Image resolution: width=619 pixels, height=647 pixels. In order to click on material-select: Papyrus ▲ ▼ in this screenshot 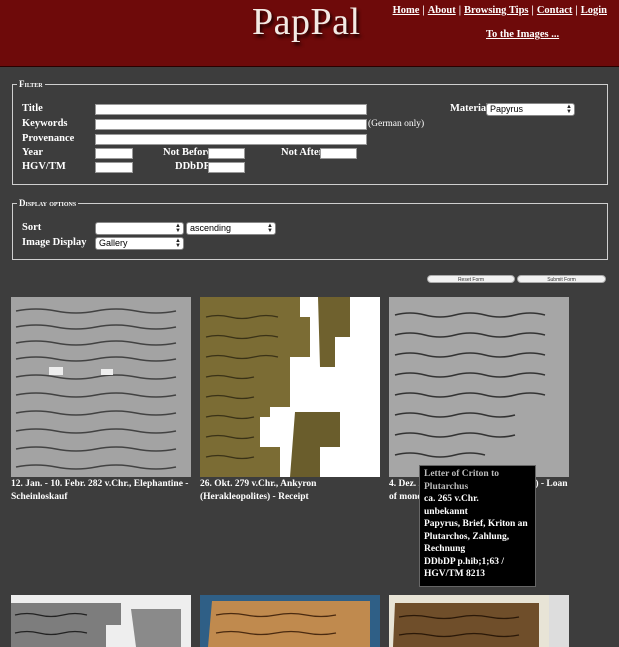, I will do `click(530, 109)`.